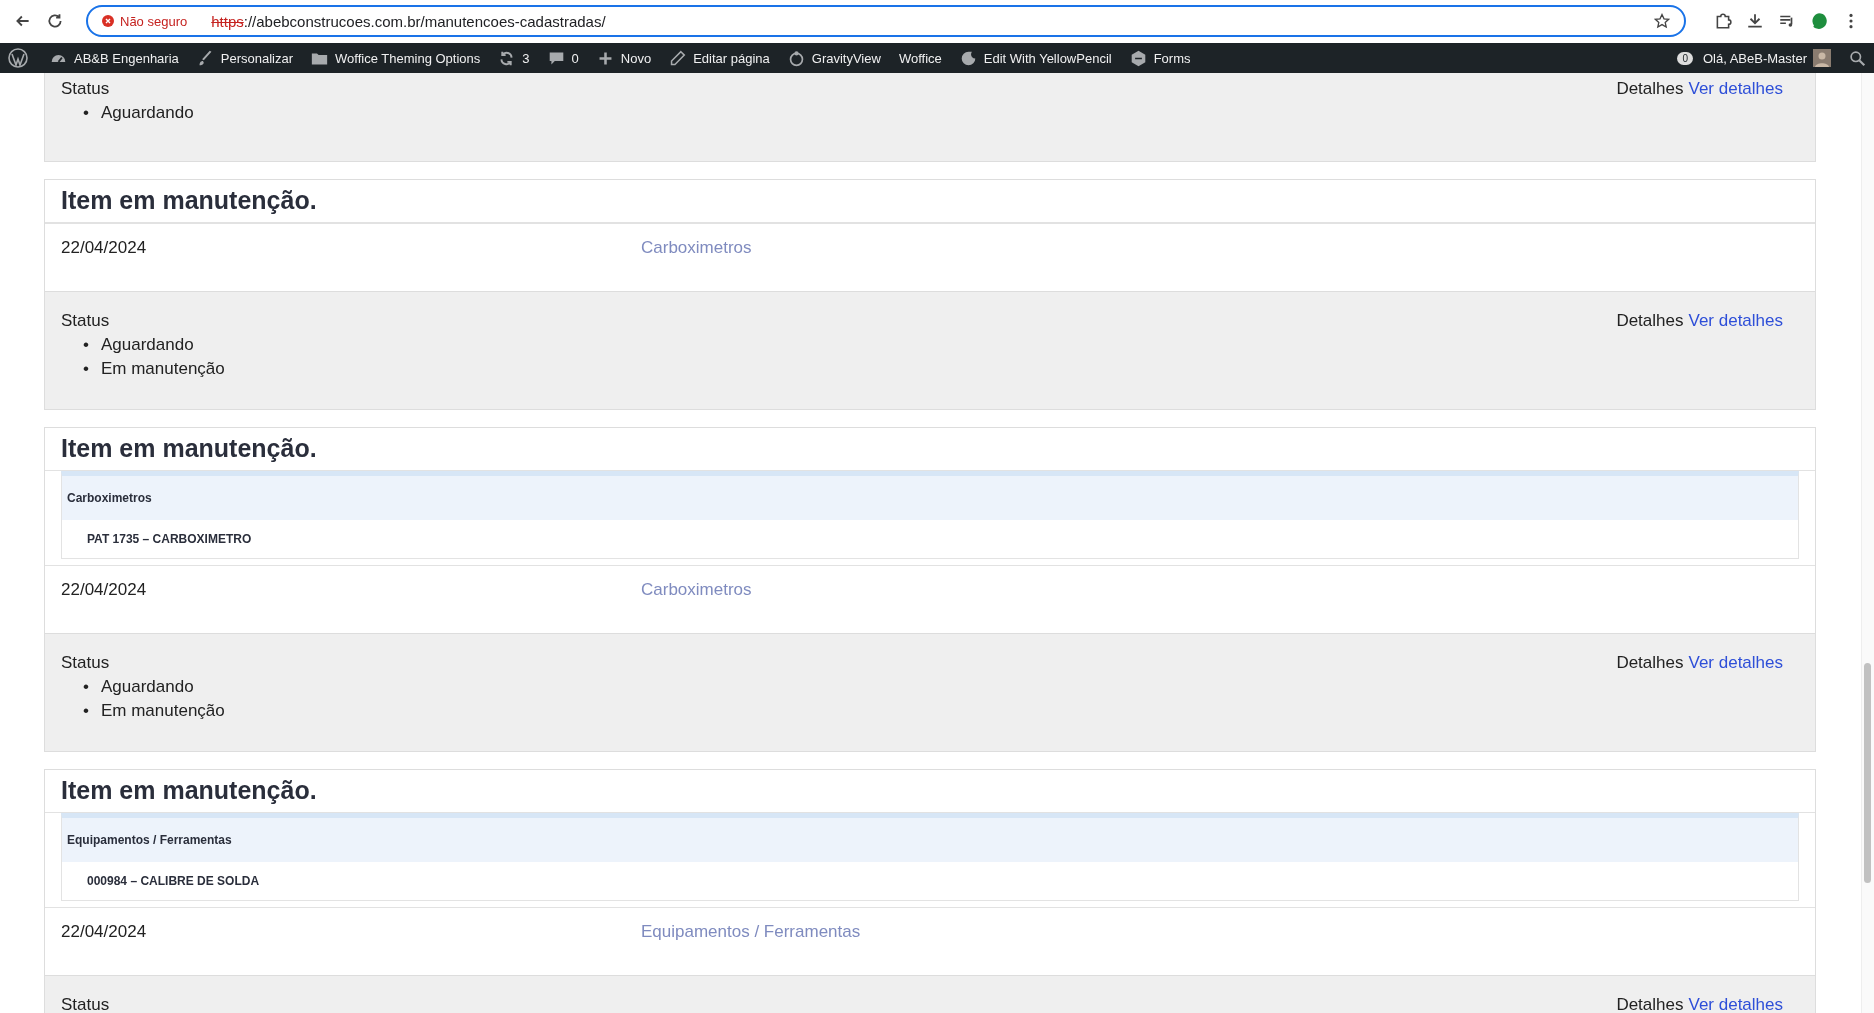 This screenshot has width=1874, height=1013. I want to click on warning-icon, so click(108, 21).